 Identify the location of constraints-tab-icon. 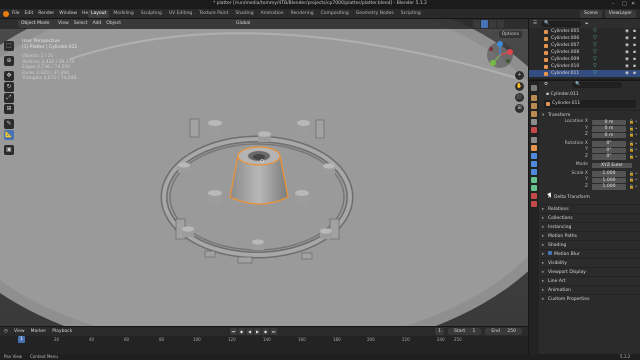
(534, 180).